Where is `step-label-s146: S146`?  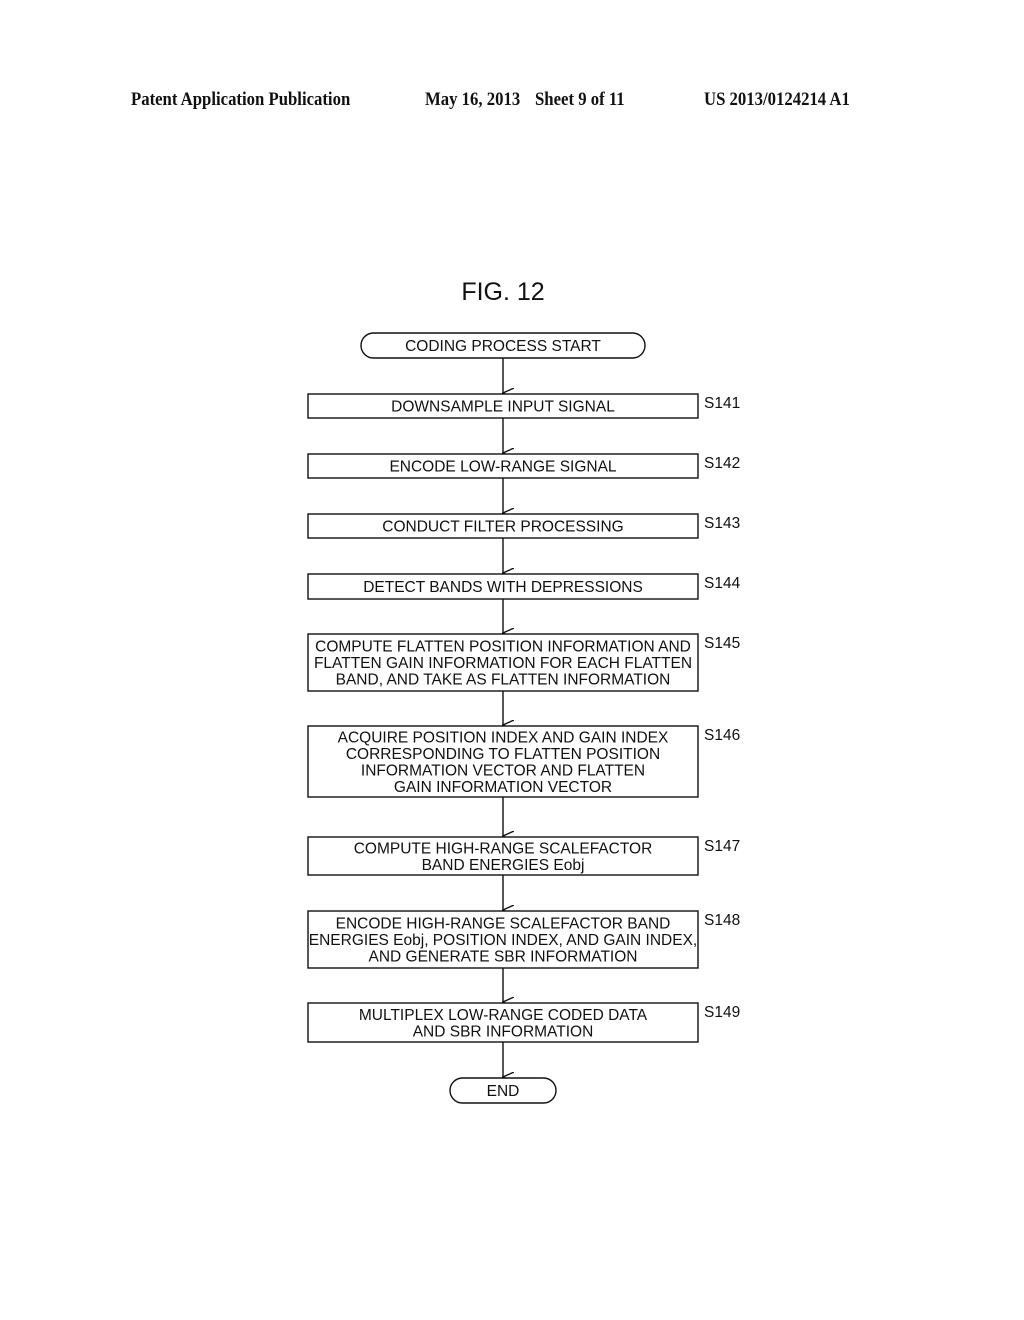
step-label-s146: S146 is located at coordinates (722, 735).